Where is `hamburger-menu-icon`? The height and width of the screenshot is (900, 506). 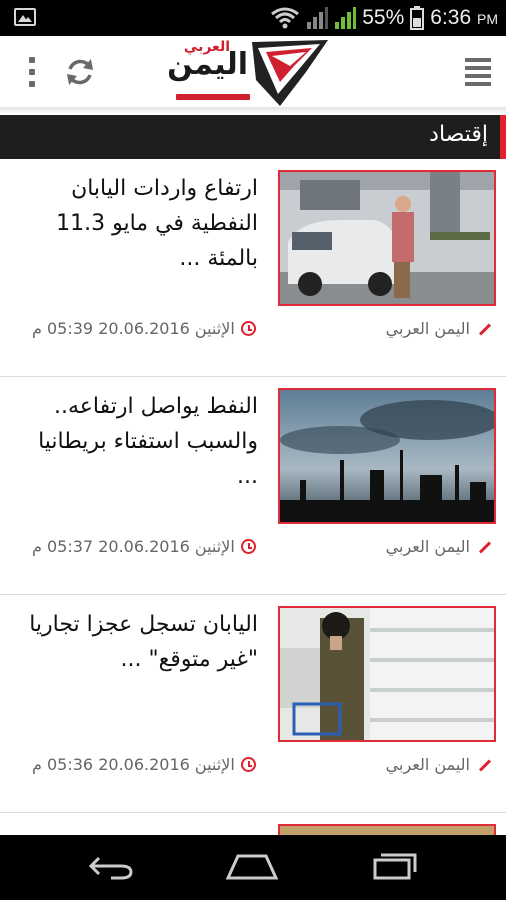
hamburger-menu-icon is located at coordinates (478, 72).